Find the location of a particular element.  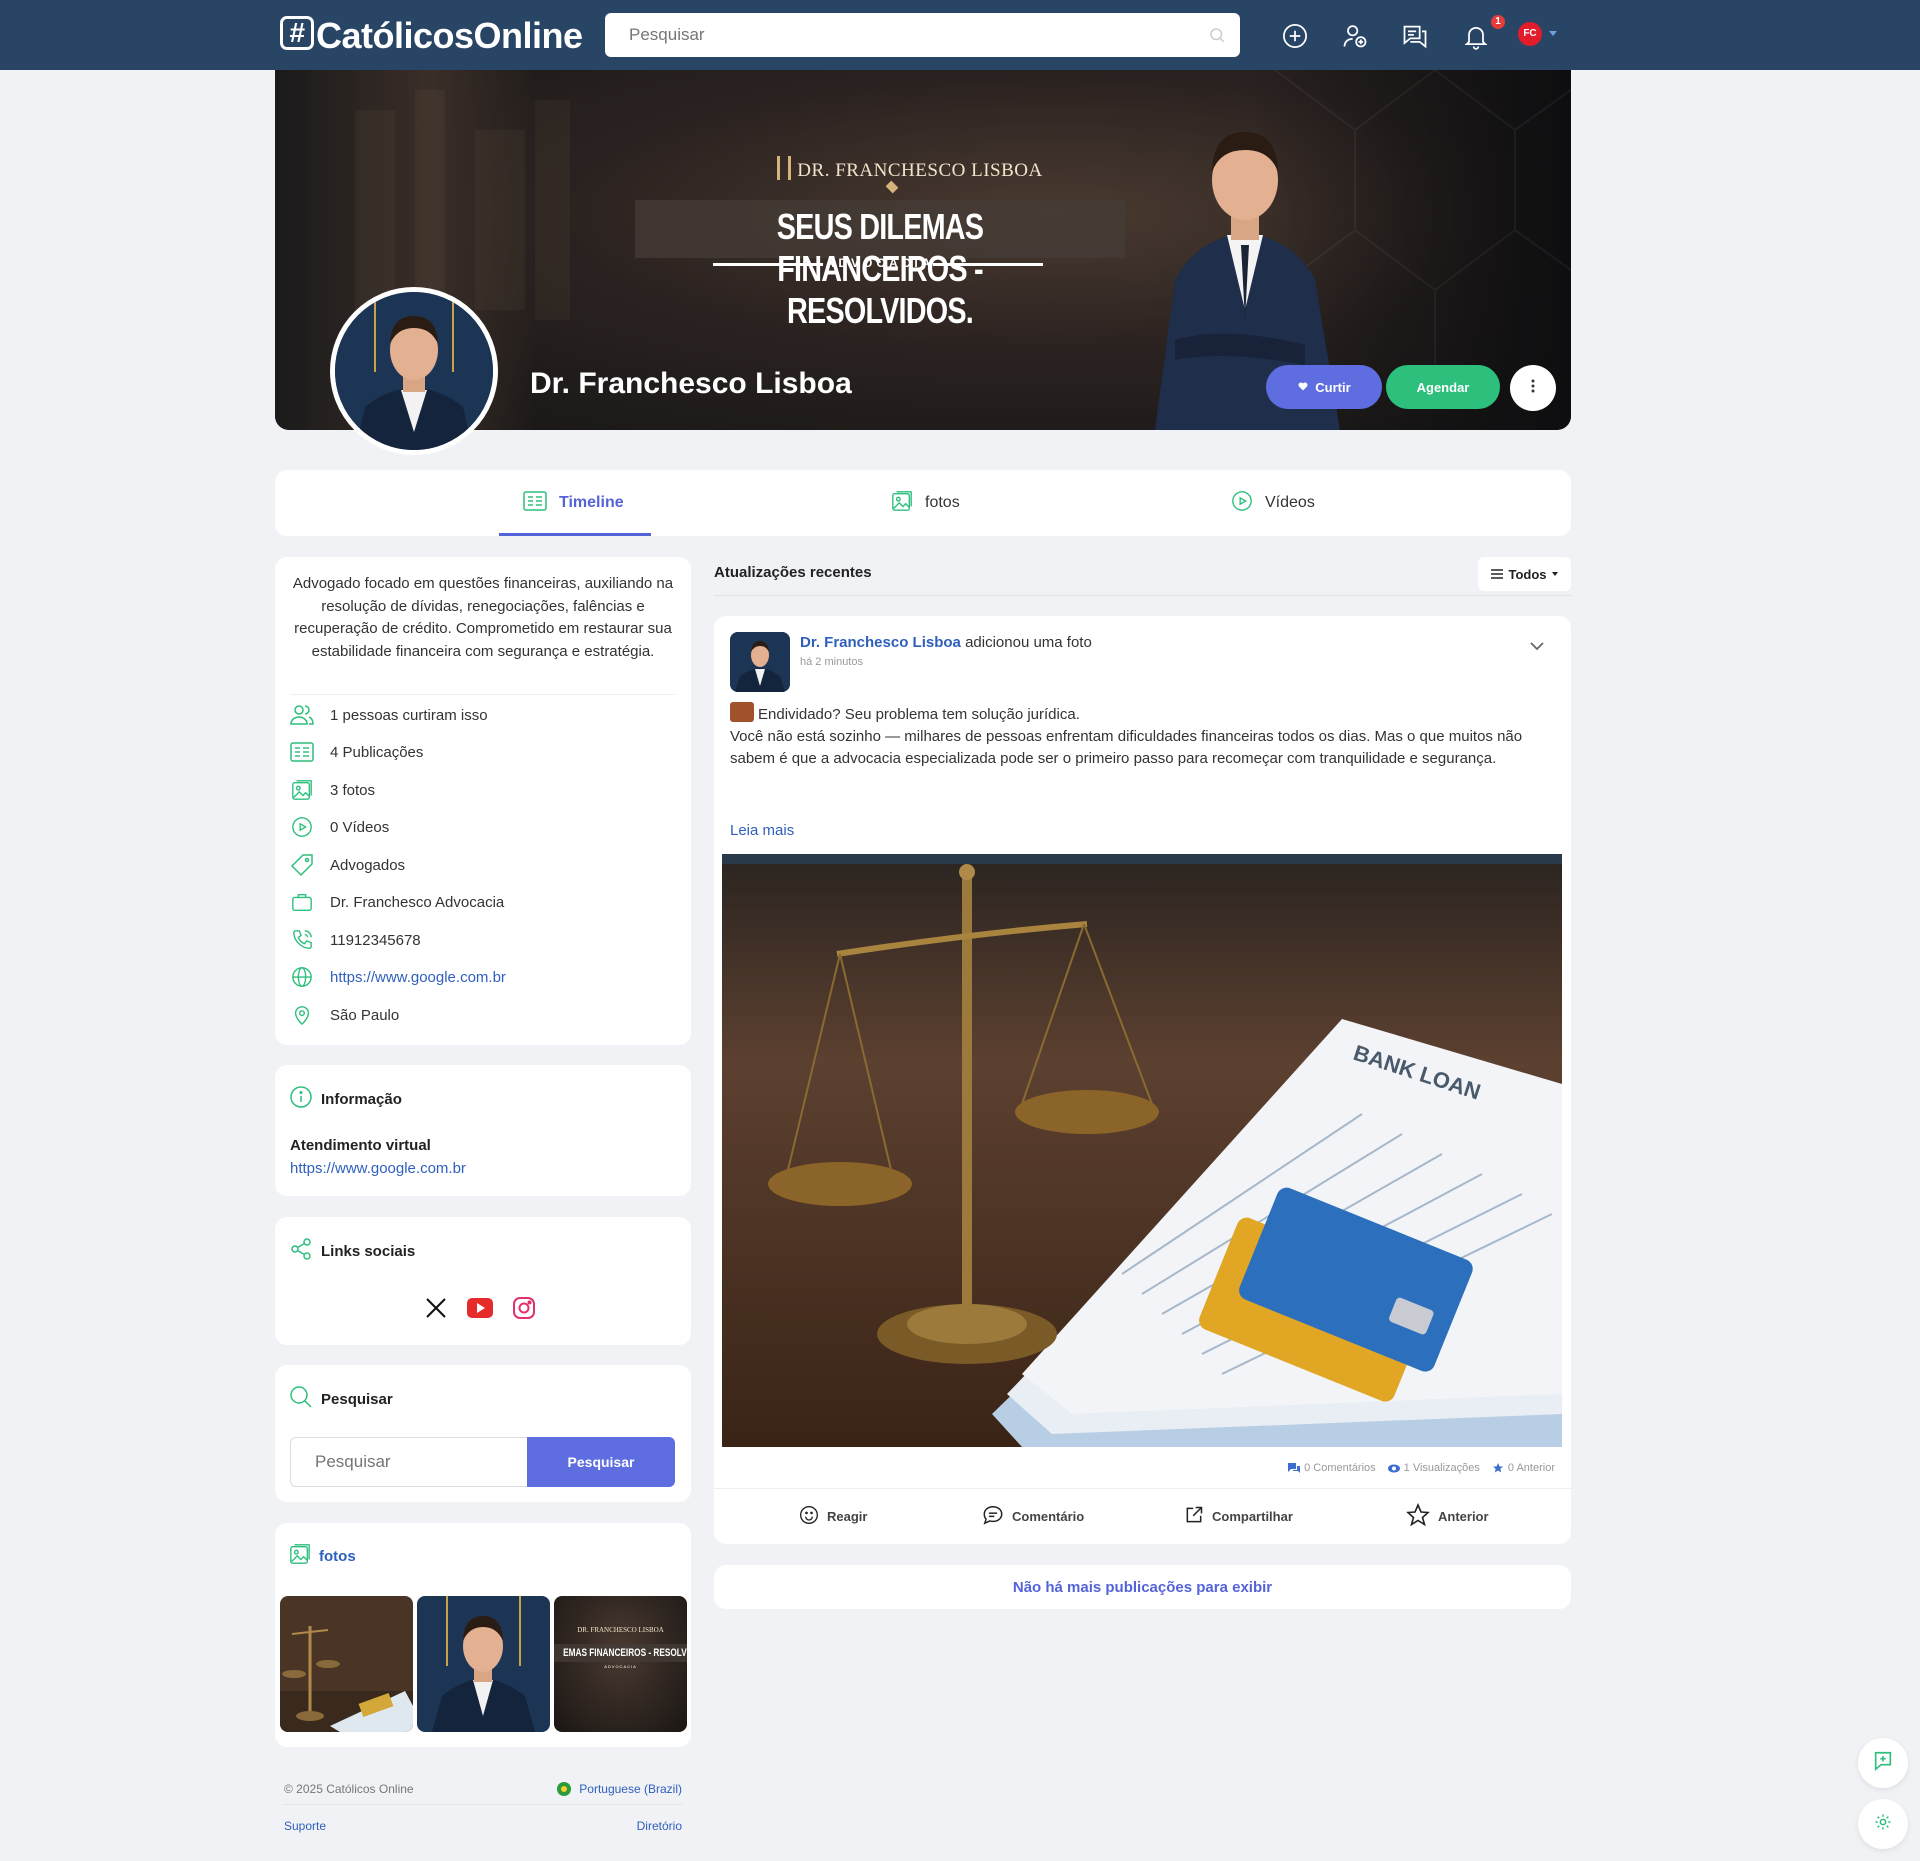

brazil-flag-icon is located at coordinates (564, 1789).